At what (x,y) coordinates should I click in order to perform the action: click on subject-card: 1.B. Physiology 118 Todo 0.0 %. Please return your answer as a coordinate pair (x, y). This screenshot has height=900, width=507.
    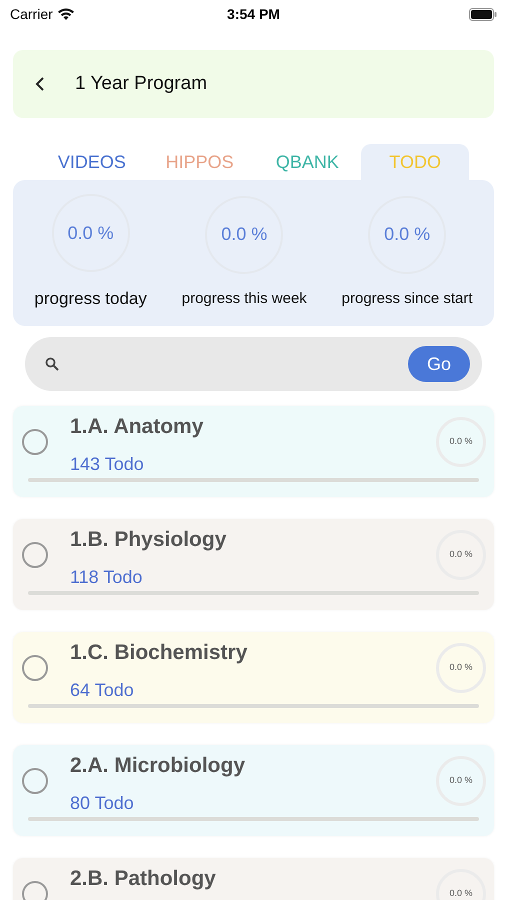
    Looking at the image, I should click on (253, 564).